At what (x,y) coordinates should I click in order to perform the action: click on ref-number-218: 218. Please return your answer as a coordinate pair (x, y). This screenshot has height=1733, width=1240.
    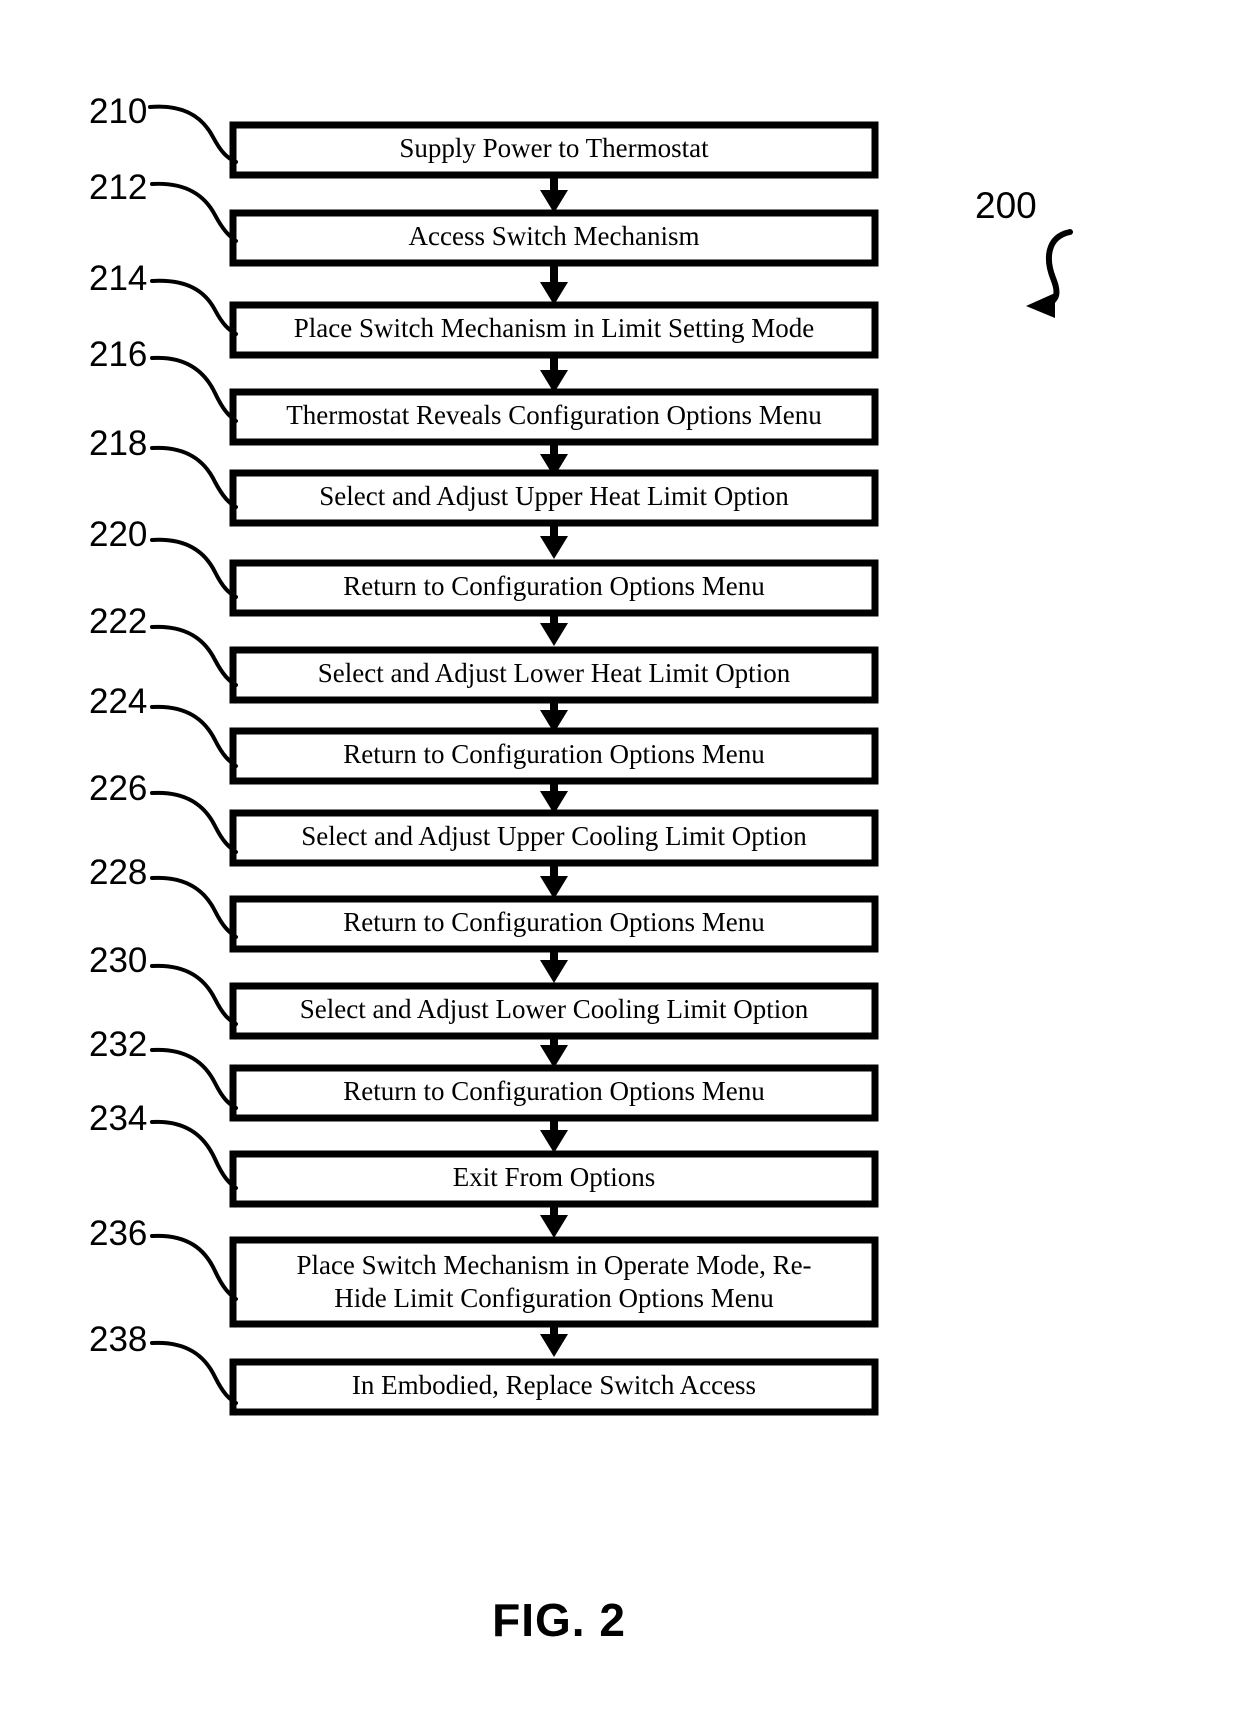
    Looking at the image, I should click on (118, 443).